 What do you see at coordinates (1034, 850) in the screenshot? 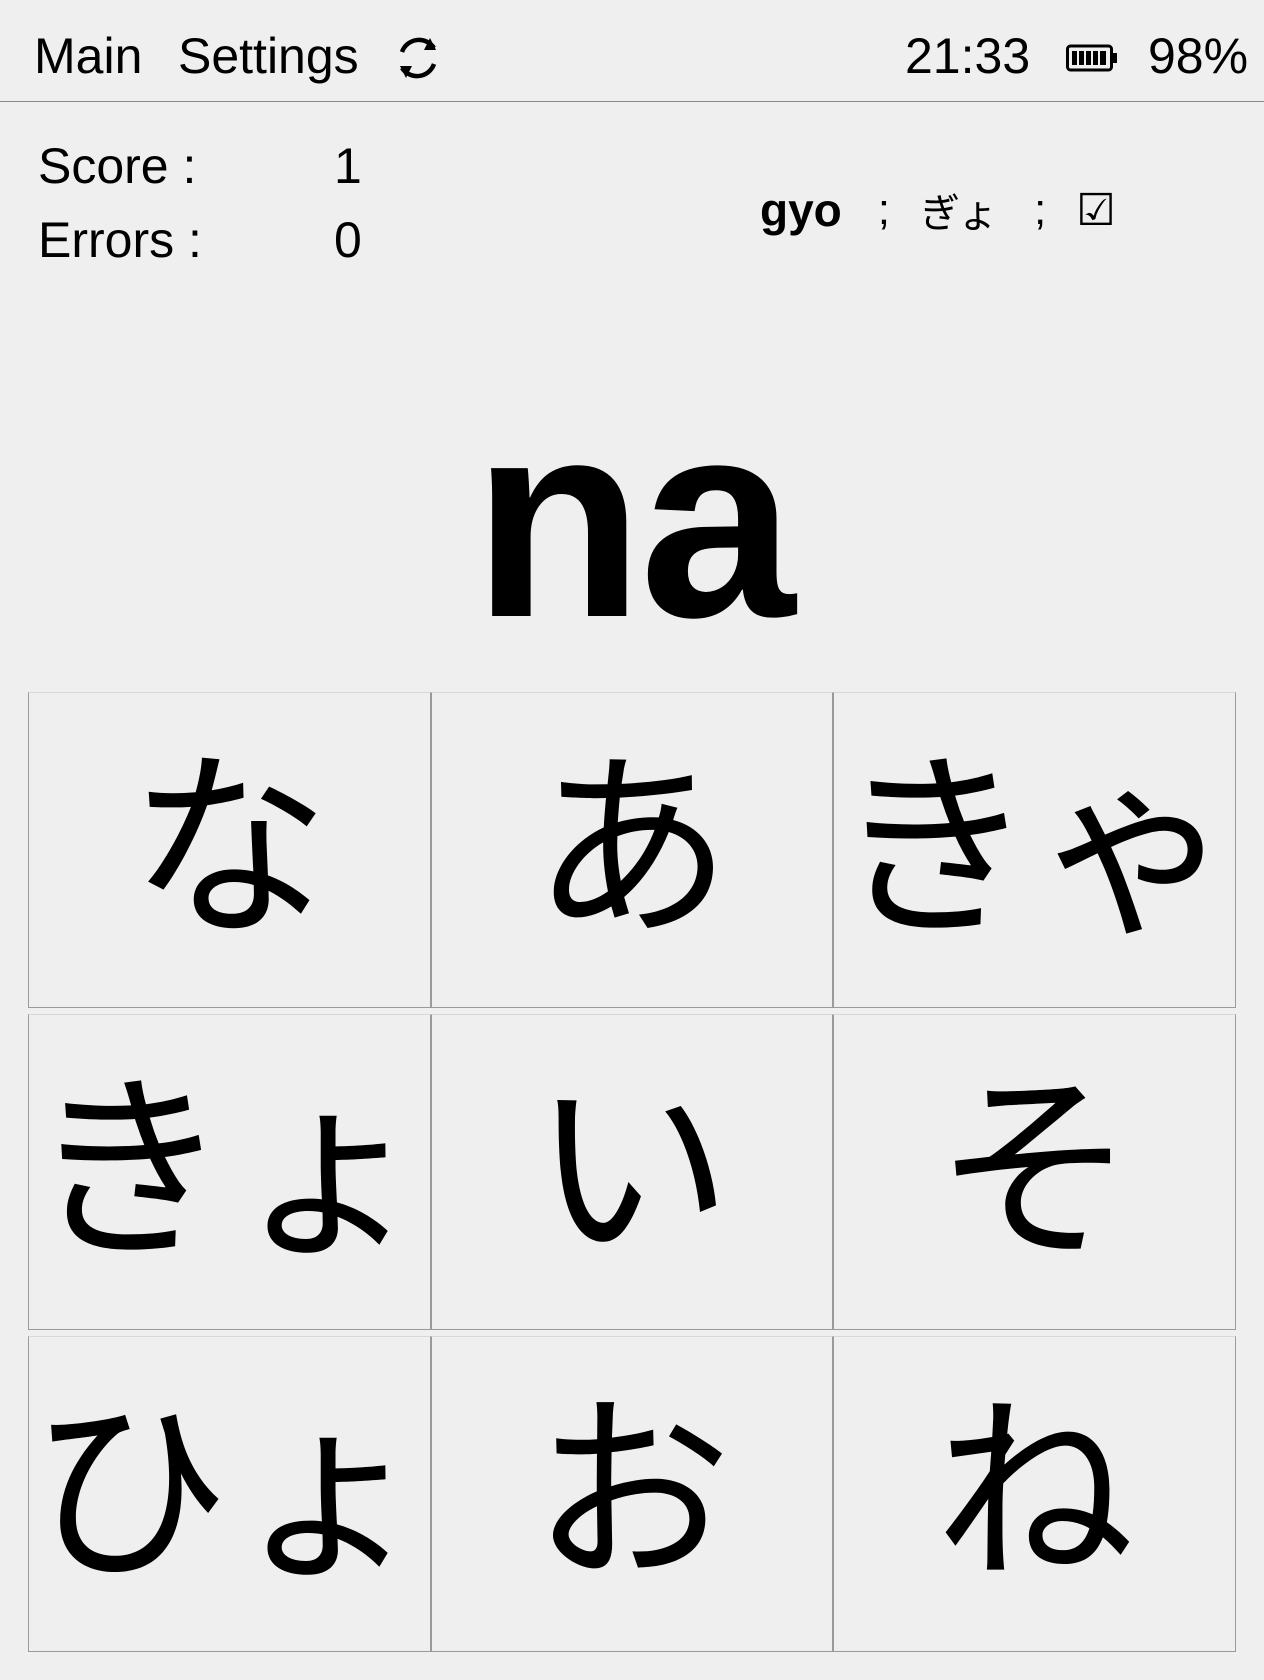
I see `answer-button: きゃ` at bounding box center [1034, 850].